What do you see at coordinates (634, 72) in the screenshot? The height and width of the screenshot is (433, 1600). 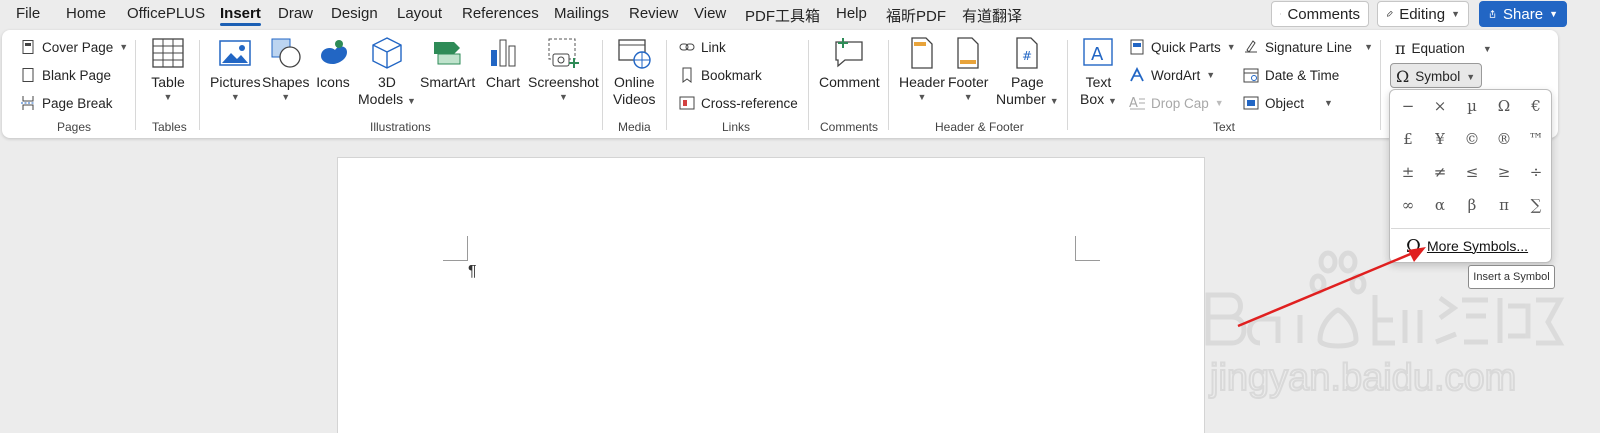 I see `online-videos-button: Online Videos` at bounding box center [634, 72].